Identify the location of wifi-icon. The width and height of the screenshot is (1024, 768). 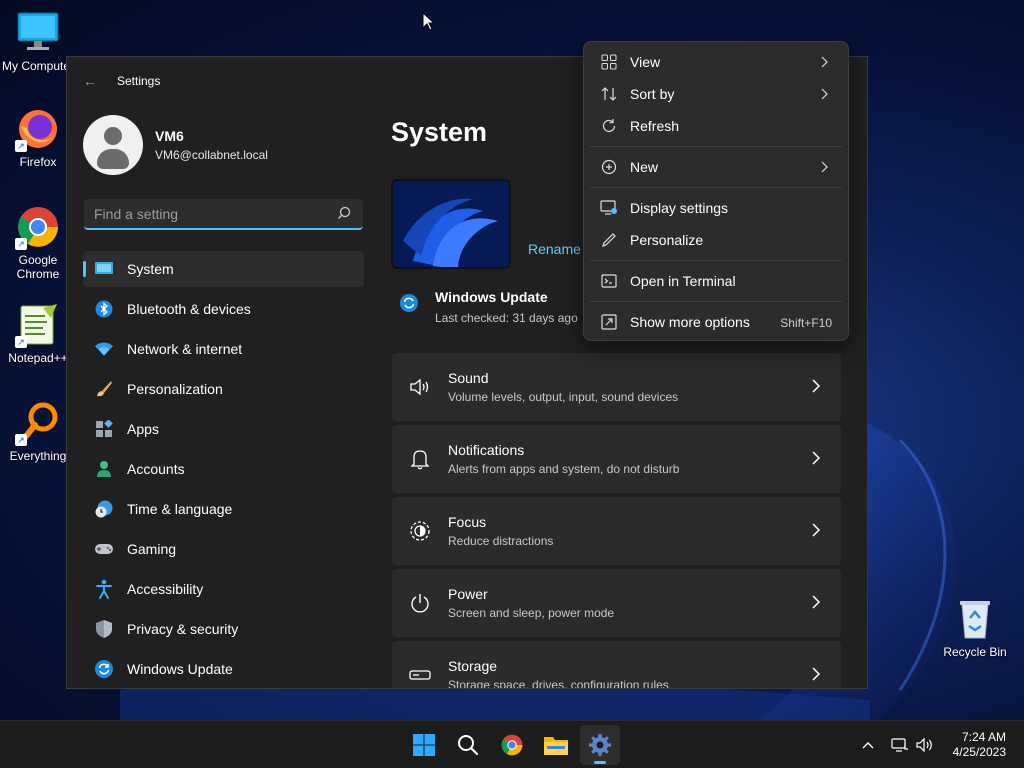
(104, 349).